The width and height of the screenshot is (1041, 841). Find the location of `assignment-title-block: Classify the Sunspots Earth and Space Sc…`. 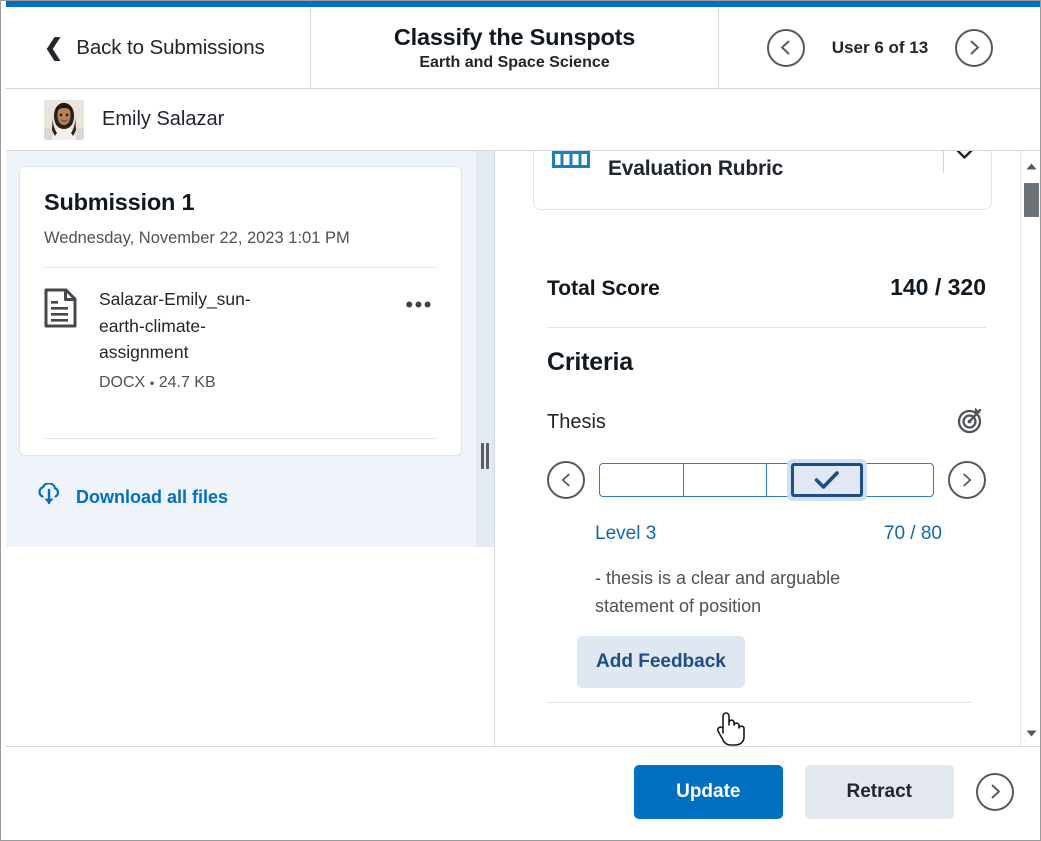

assignment-title-block: Classify the Sunspots Earth and Space Sc… is located at coordinates (515, 47).